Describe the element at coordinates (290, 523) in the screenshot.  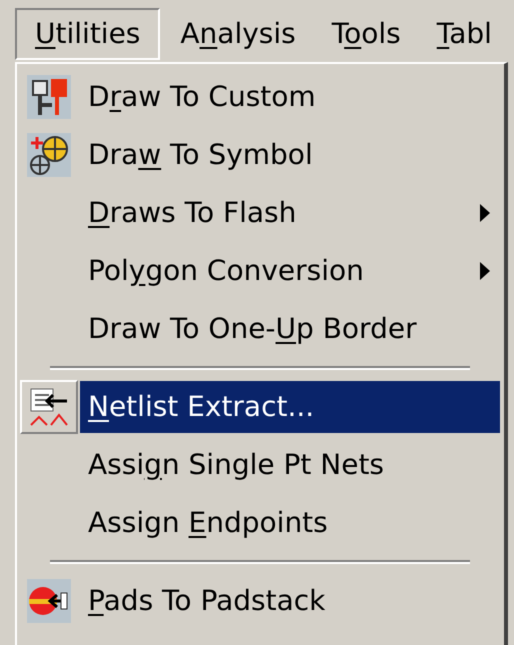
I see `menu-item: Assign Endpoints` at that location.